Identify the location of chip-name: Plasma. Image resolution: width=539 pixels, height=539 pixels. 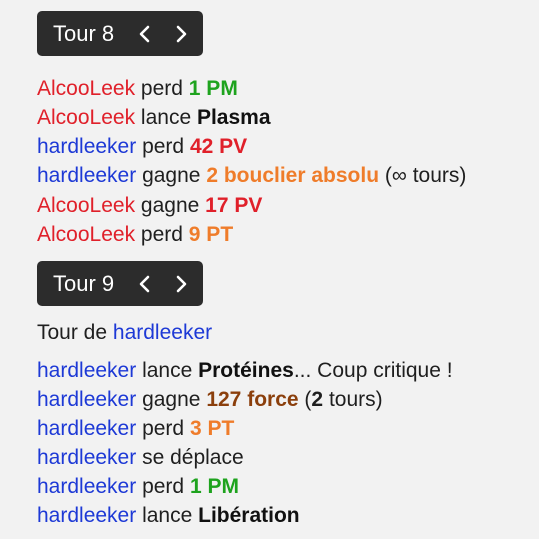
(233, 117).